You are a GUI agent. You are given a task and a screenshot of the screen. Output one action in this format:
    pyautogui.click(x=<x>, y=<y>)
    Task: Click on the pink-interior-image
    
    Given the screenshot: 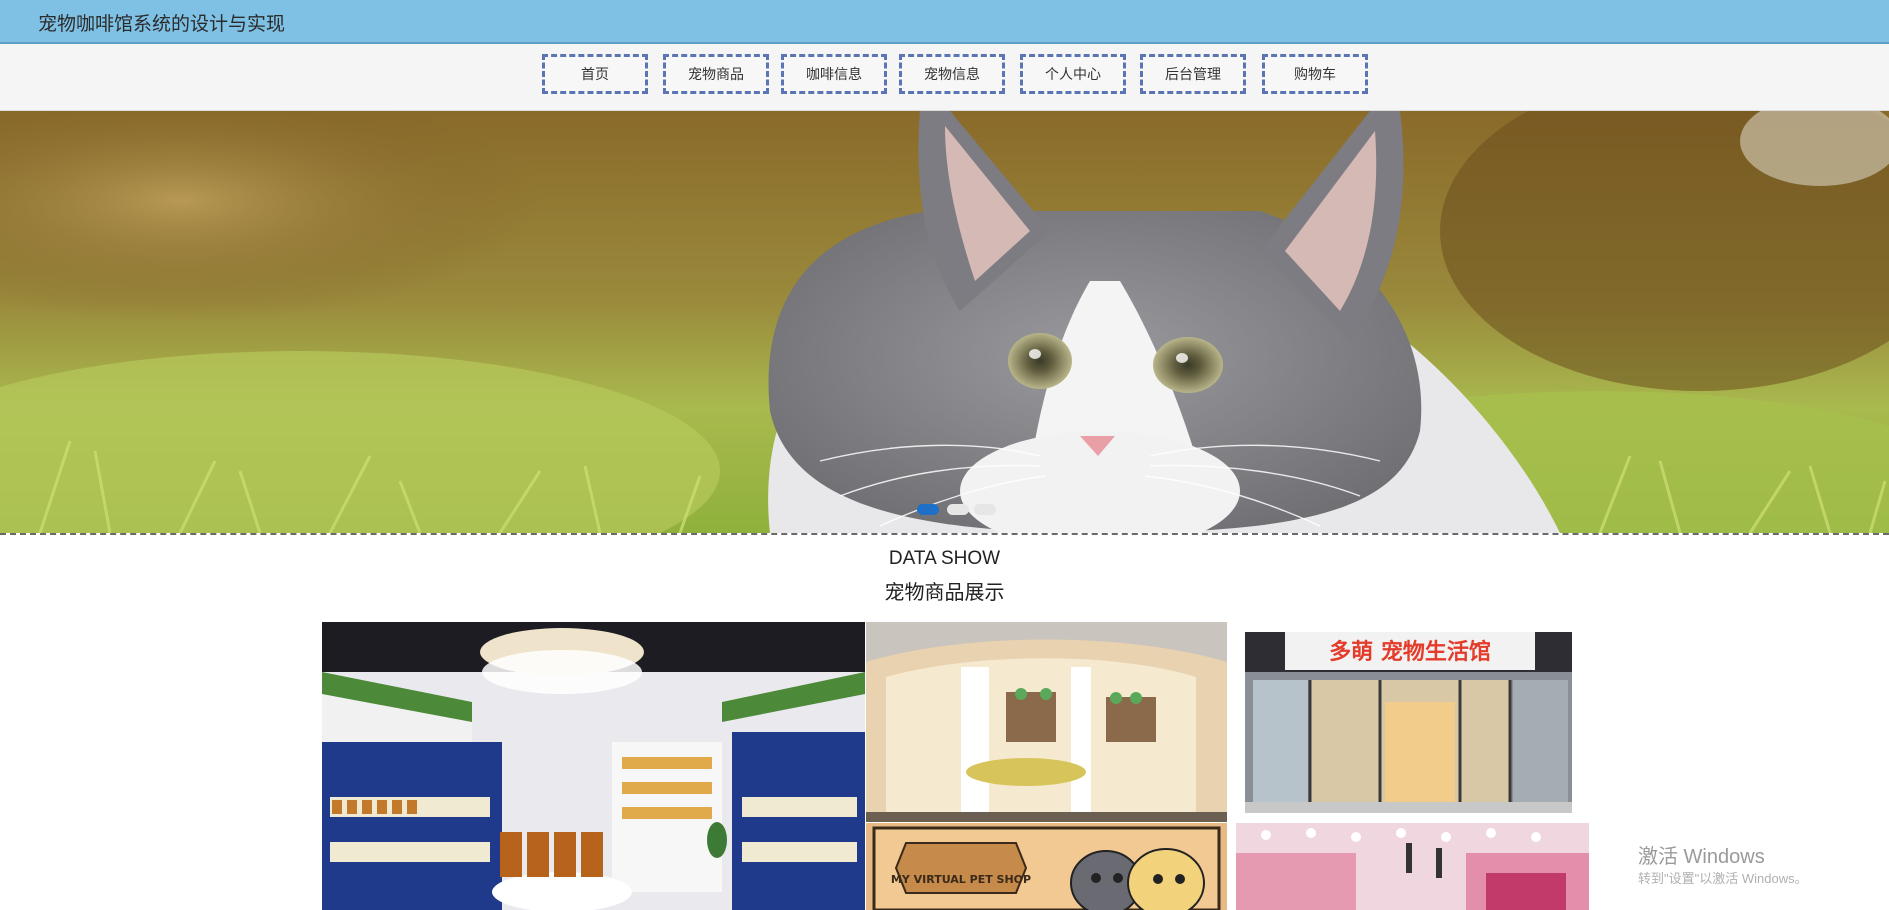 What is the action you would take?
    pyautogui.click(x=1412, y=866)
    